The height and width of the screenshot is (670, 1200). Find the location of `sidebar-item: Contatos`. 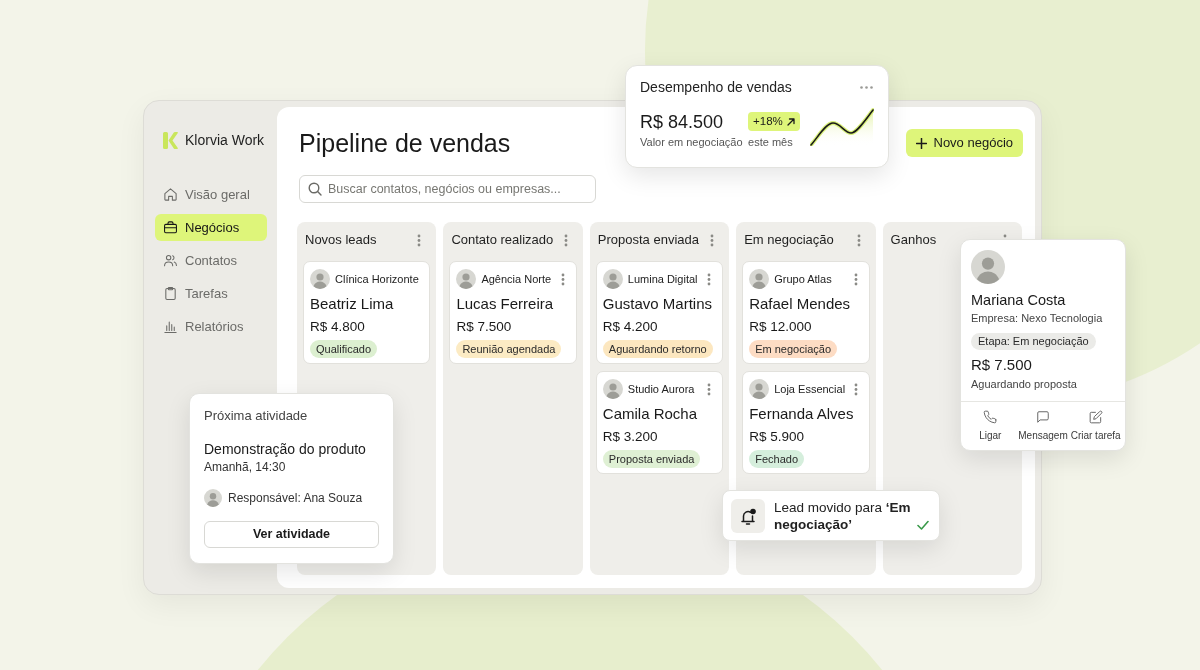

sidebar-item: Contatos is located at coordinates (211, 260).